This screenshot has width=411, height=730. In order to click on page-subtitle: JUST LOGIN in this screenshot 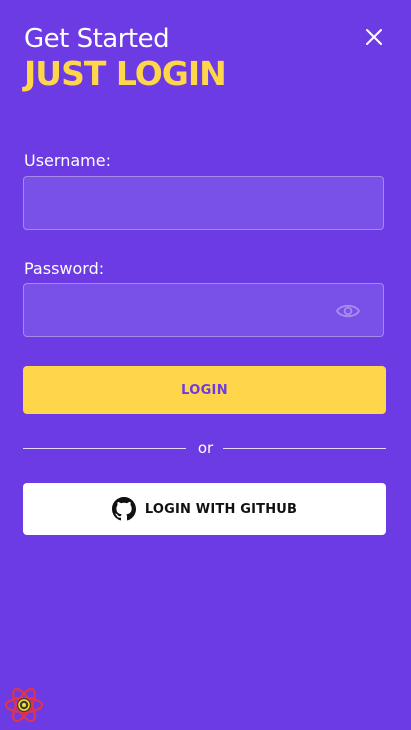, I will do `click(125, 73)`.